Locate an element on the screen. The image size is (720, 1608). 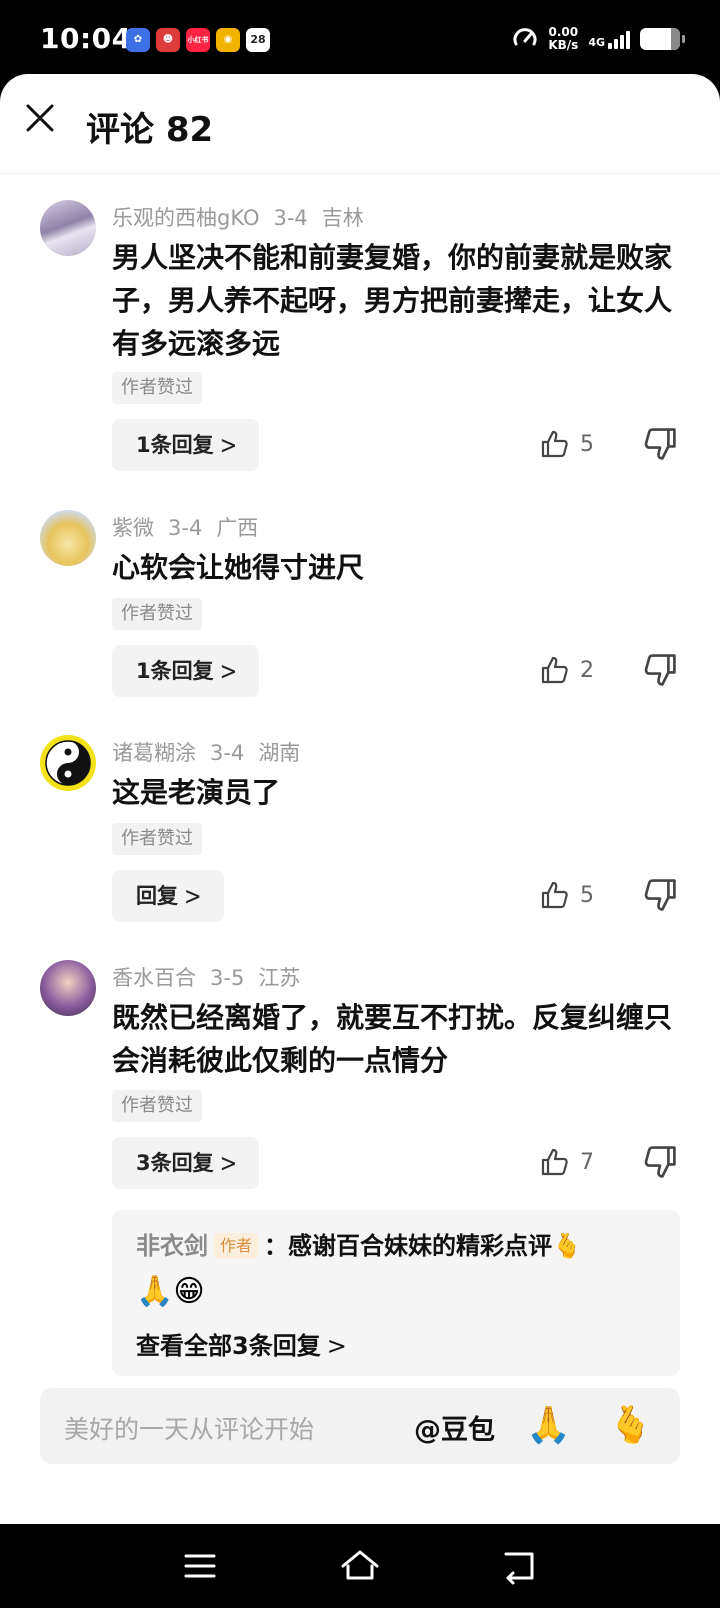
view-all-replies-link: 查看全部3条回复 > is located at coordinates (241, 1343).